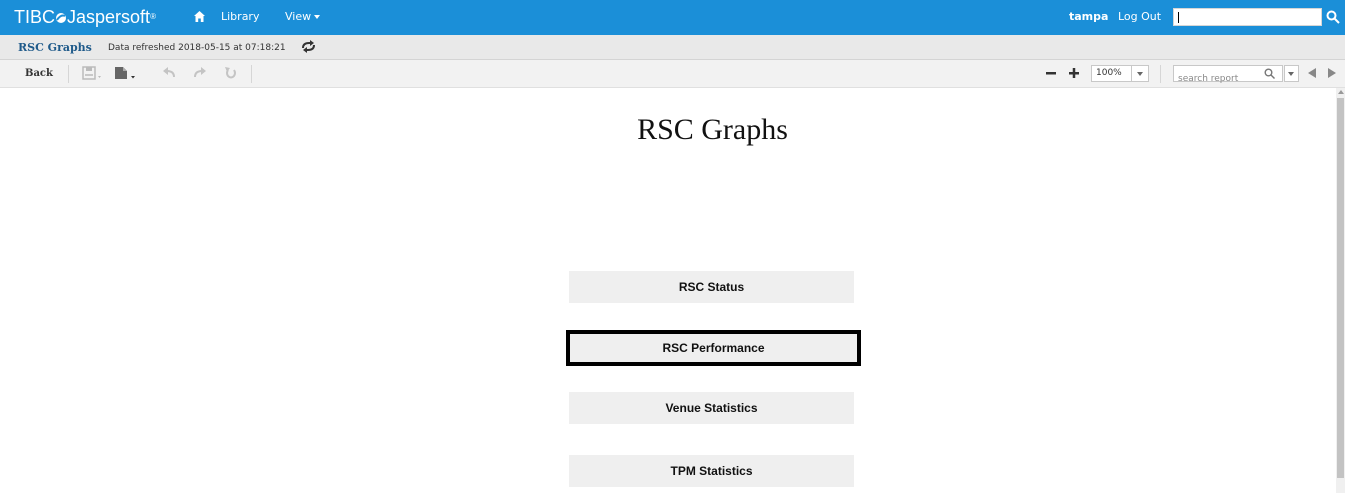 This screenshot has height=493, width=1345. Describe the element at coordinates (711, 471) in the screenshot. I see `tpm-statistics-button: TPM Statistics` at that location.